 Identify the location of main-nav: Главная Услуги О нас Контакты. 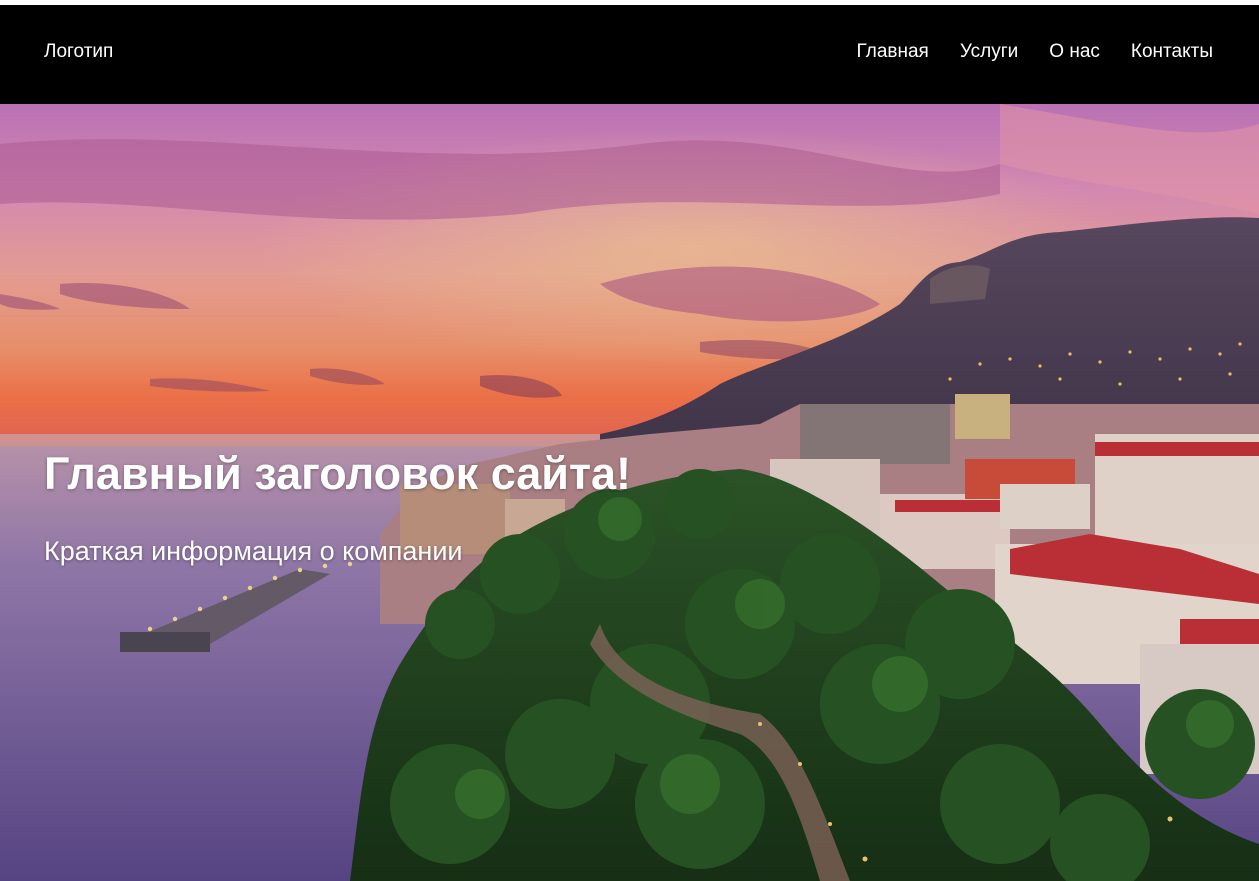
(1035, 52).